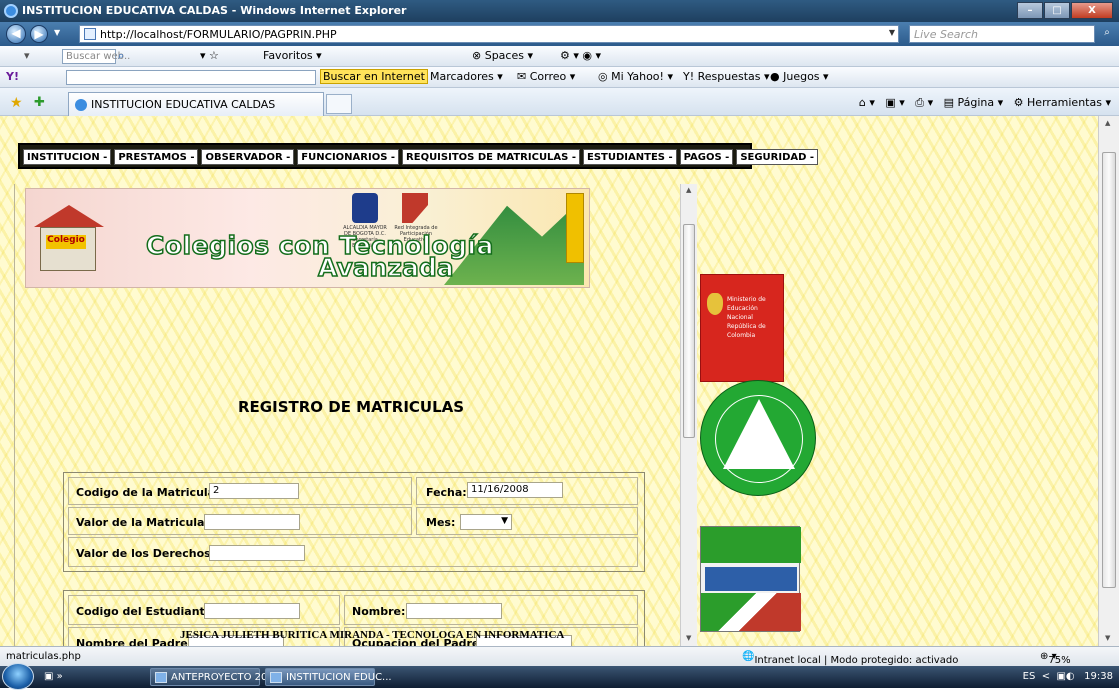 This screenshot has width=1119, height=690. What do you see at coordinates (374, 76) in the screenshot?
I see `buscar-en-internet-button: Buscar en Internet` at bounding box center [374, 76].